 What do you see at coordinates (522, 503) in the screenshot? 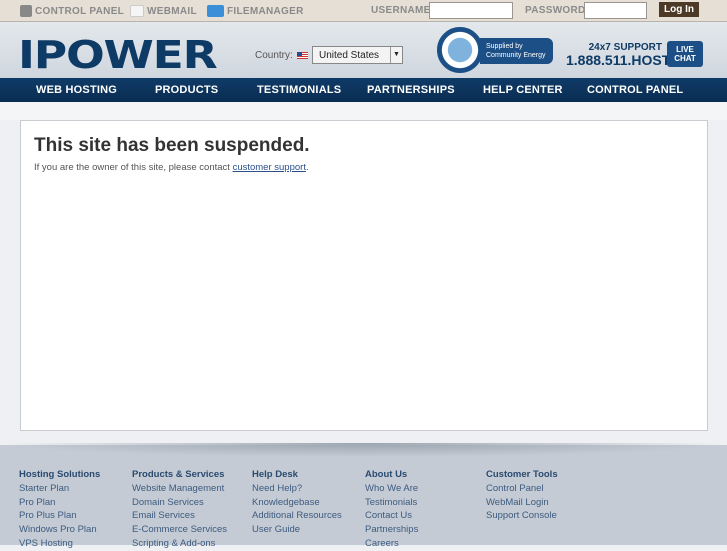
I see `footer-link: WebMail Login` at bounding box center [522, 503].